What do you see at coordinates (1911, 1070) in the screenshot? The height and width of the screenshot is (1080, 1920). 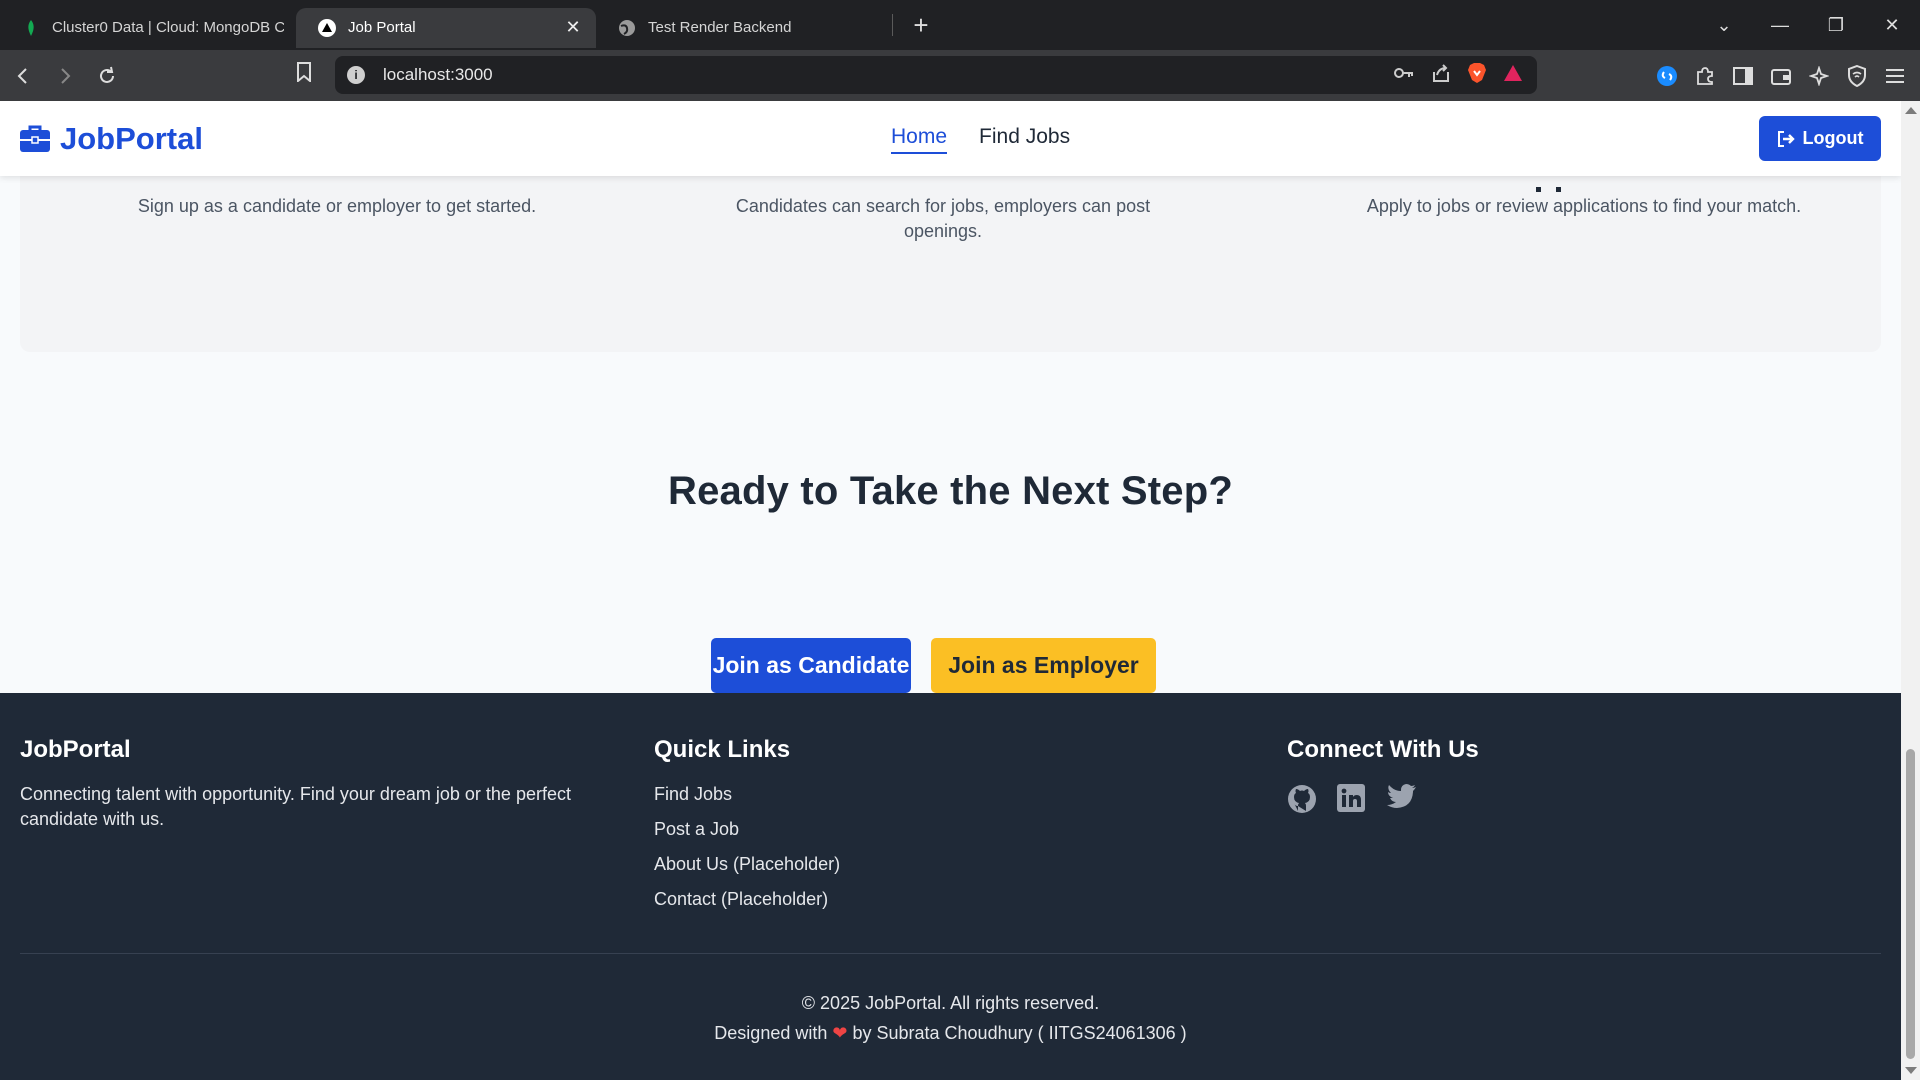 I see `scroll-down-arrow-icon` at bounding box center [1911, 1070].